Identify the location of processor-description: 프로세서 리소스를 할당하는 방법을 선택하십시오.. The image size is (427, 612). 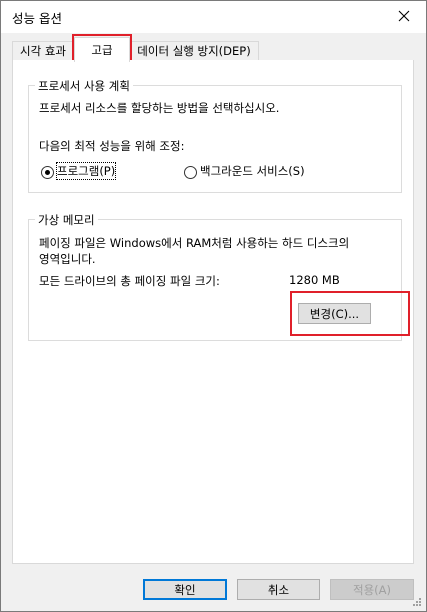
(159, 108).